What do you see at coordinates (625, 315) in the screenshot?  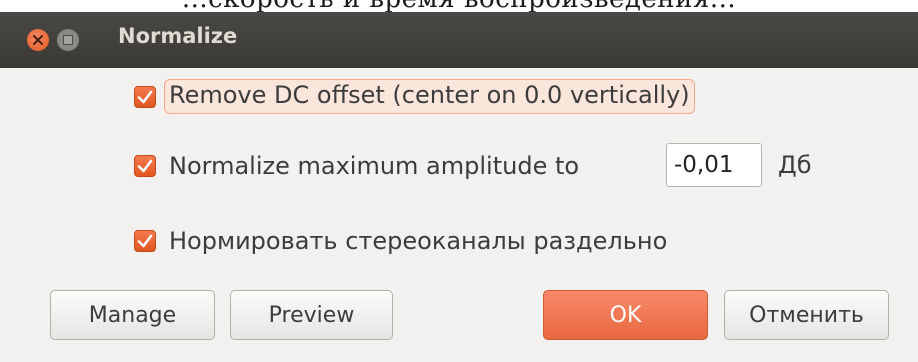 I see `ok-button: OK` at bounding box center [625, 315].